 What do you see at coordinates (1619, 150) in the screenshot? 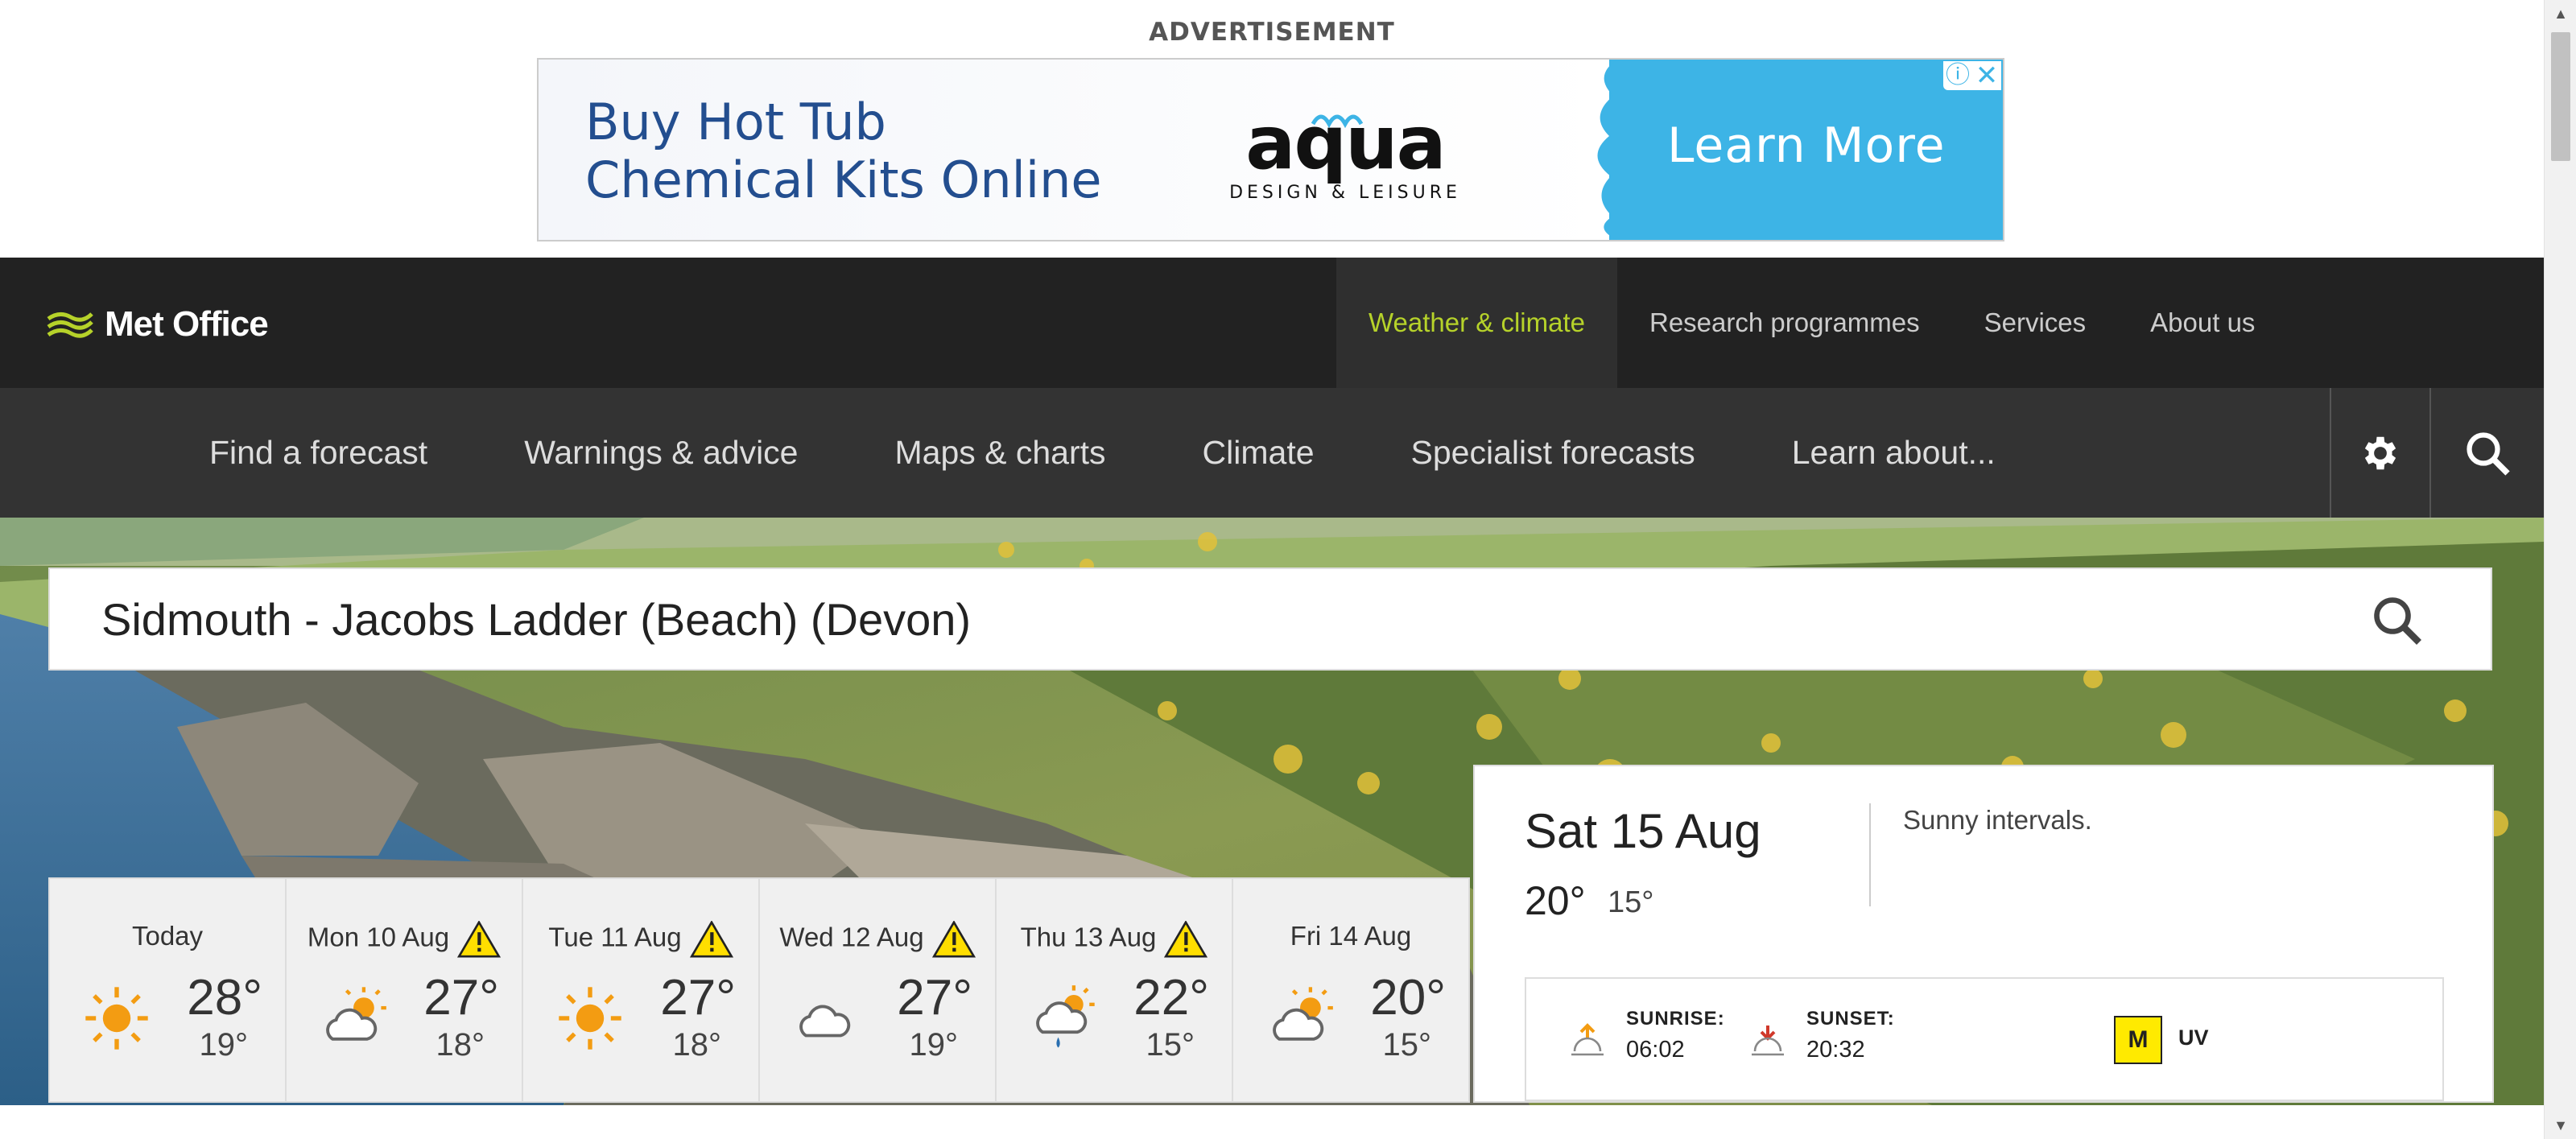
I see `advert-wave-edge` at bounding box center [1619, 150].